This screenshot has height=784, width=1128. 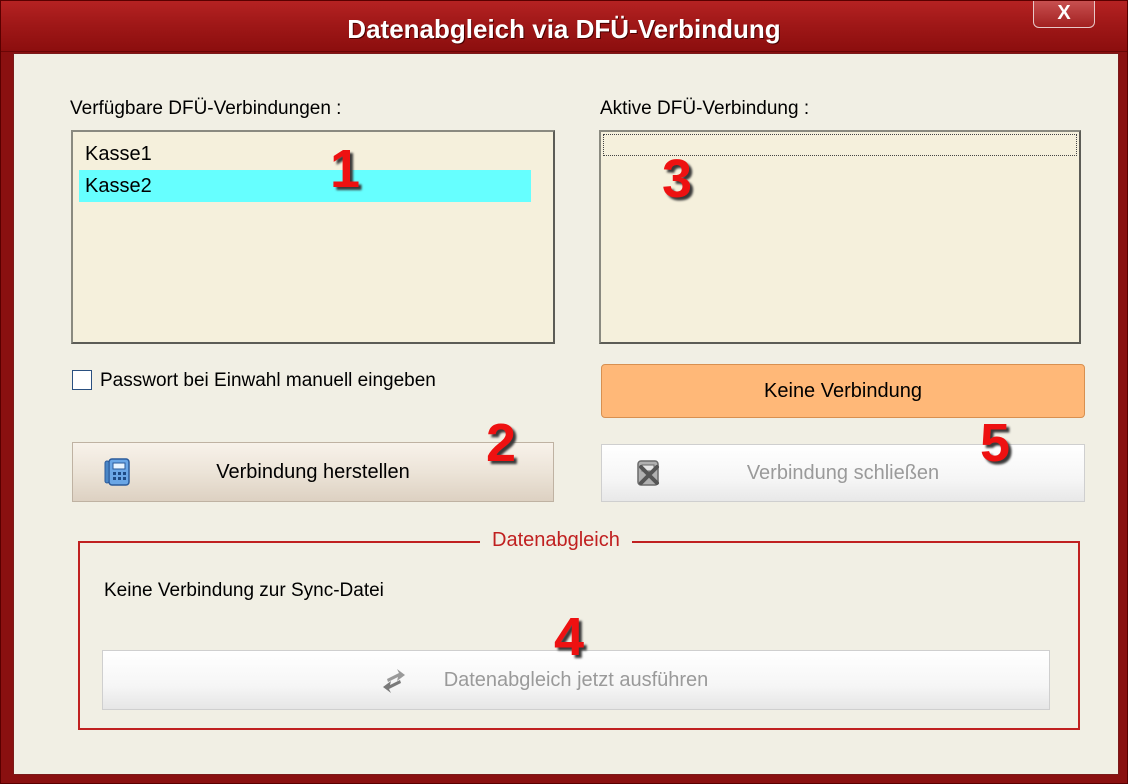 What do you see at coordinates (1064, 14) in the screenshot?
I see `close-button: X` at bounding box center [1064, 14].